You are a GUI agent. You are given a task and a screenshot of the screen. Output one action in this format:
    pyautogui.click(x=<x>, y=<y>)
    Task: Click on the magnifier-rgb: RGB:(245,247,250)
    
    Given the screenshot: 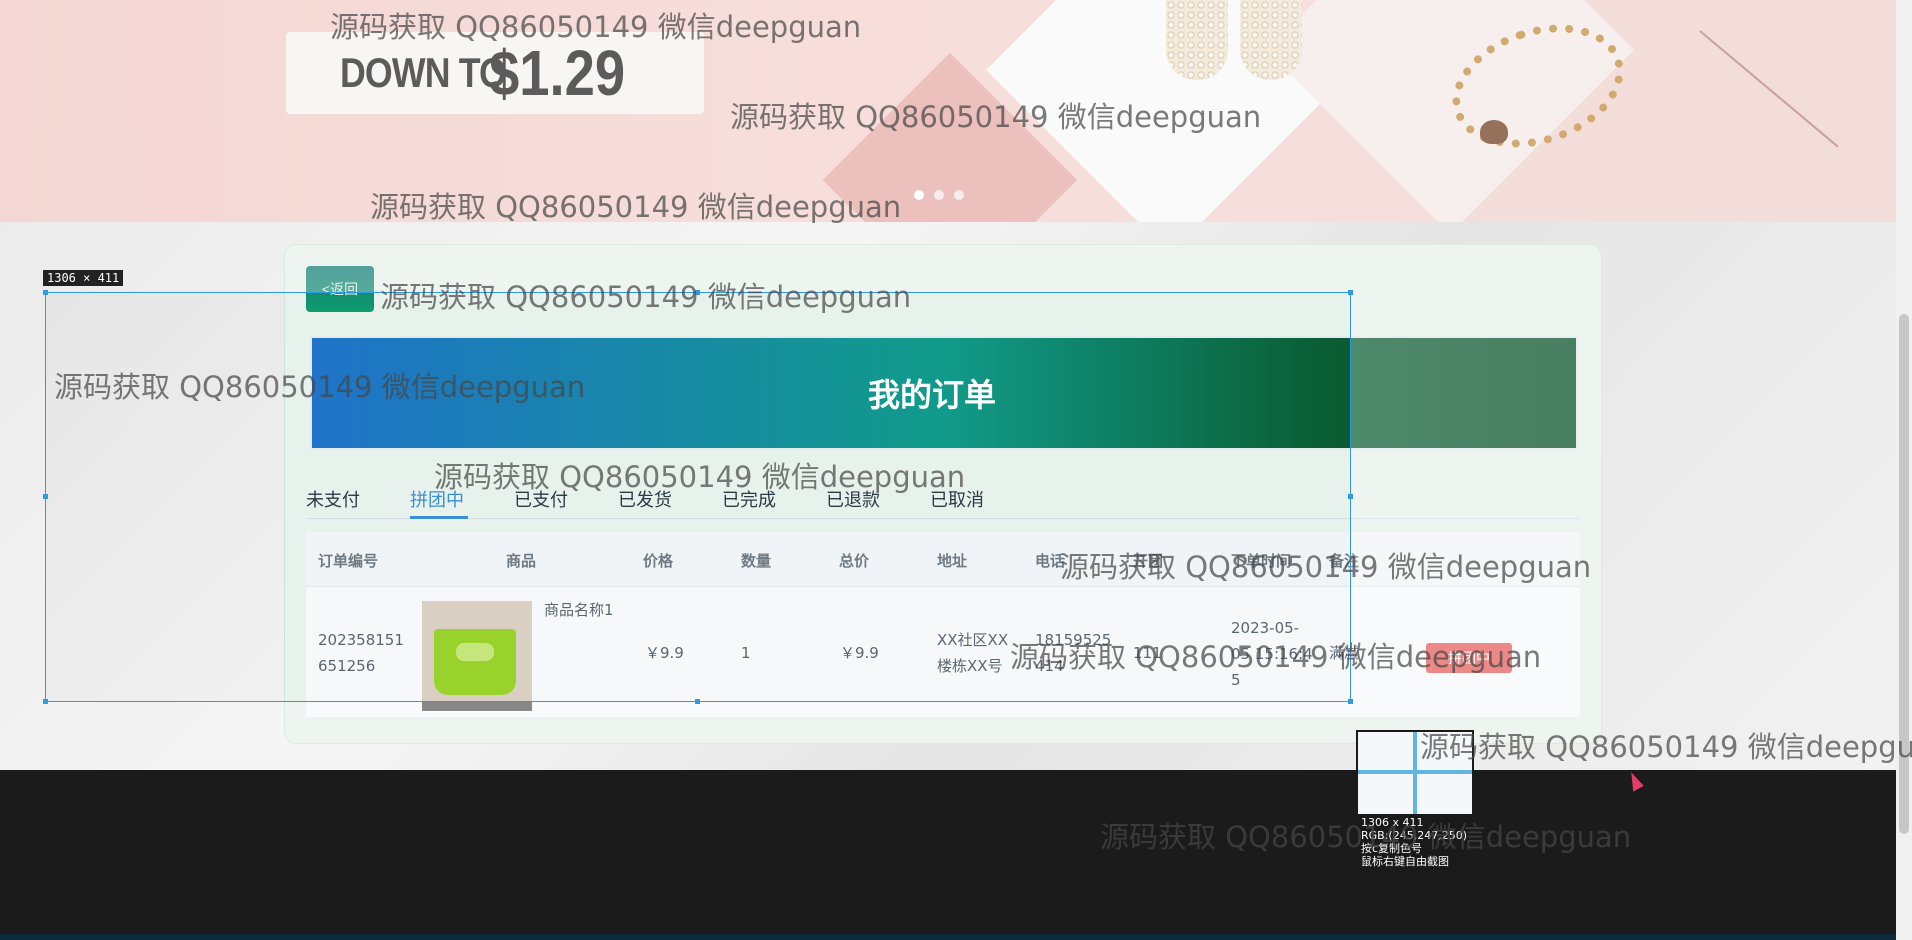 What is the action you would take?
    pyautogui.click(x=1414, y=835)
    